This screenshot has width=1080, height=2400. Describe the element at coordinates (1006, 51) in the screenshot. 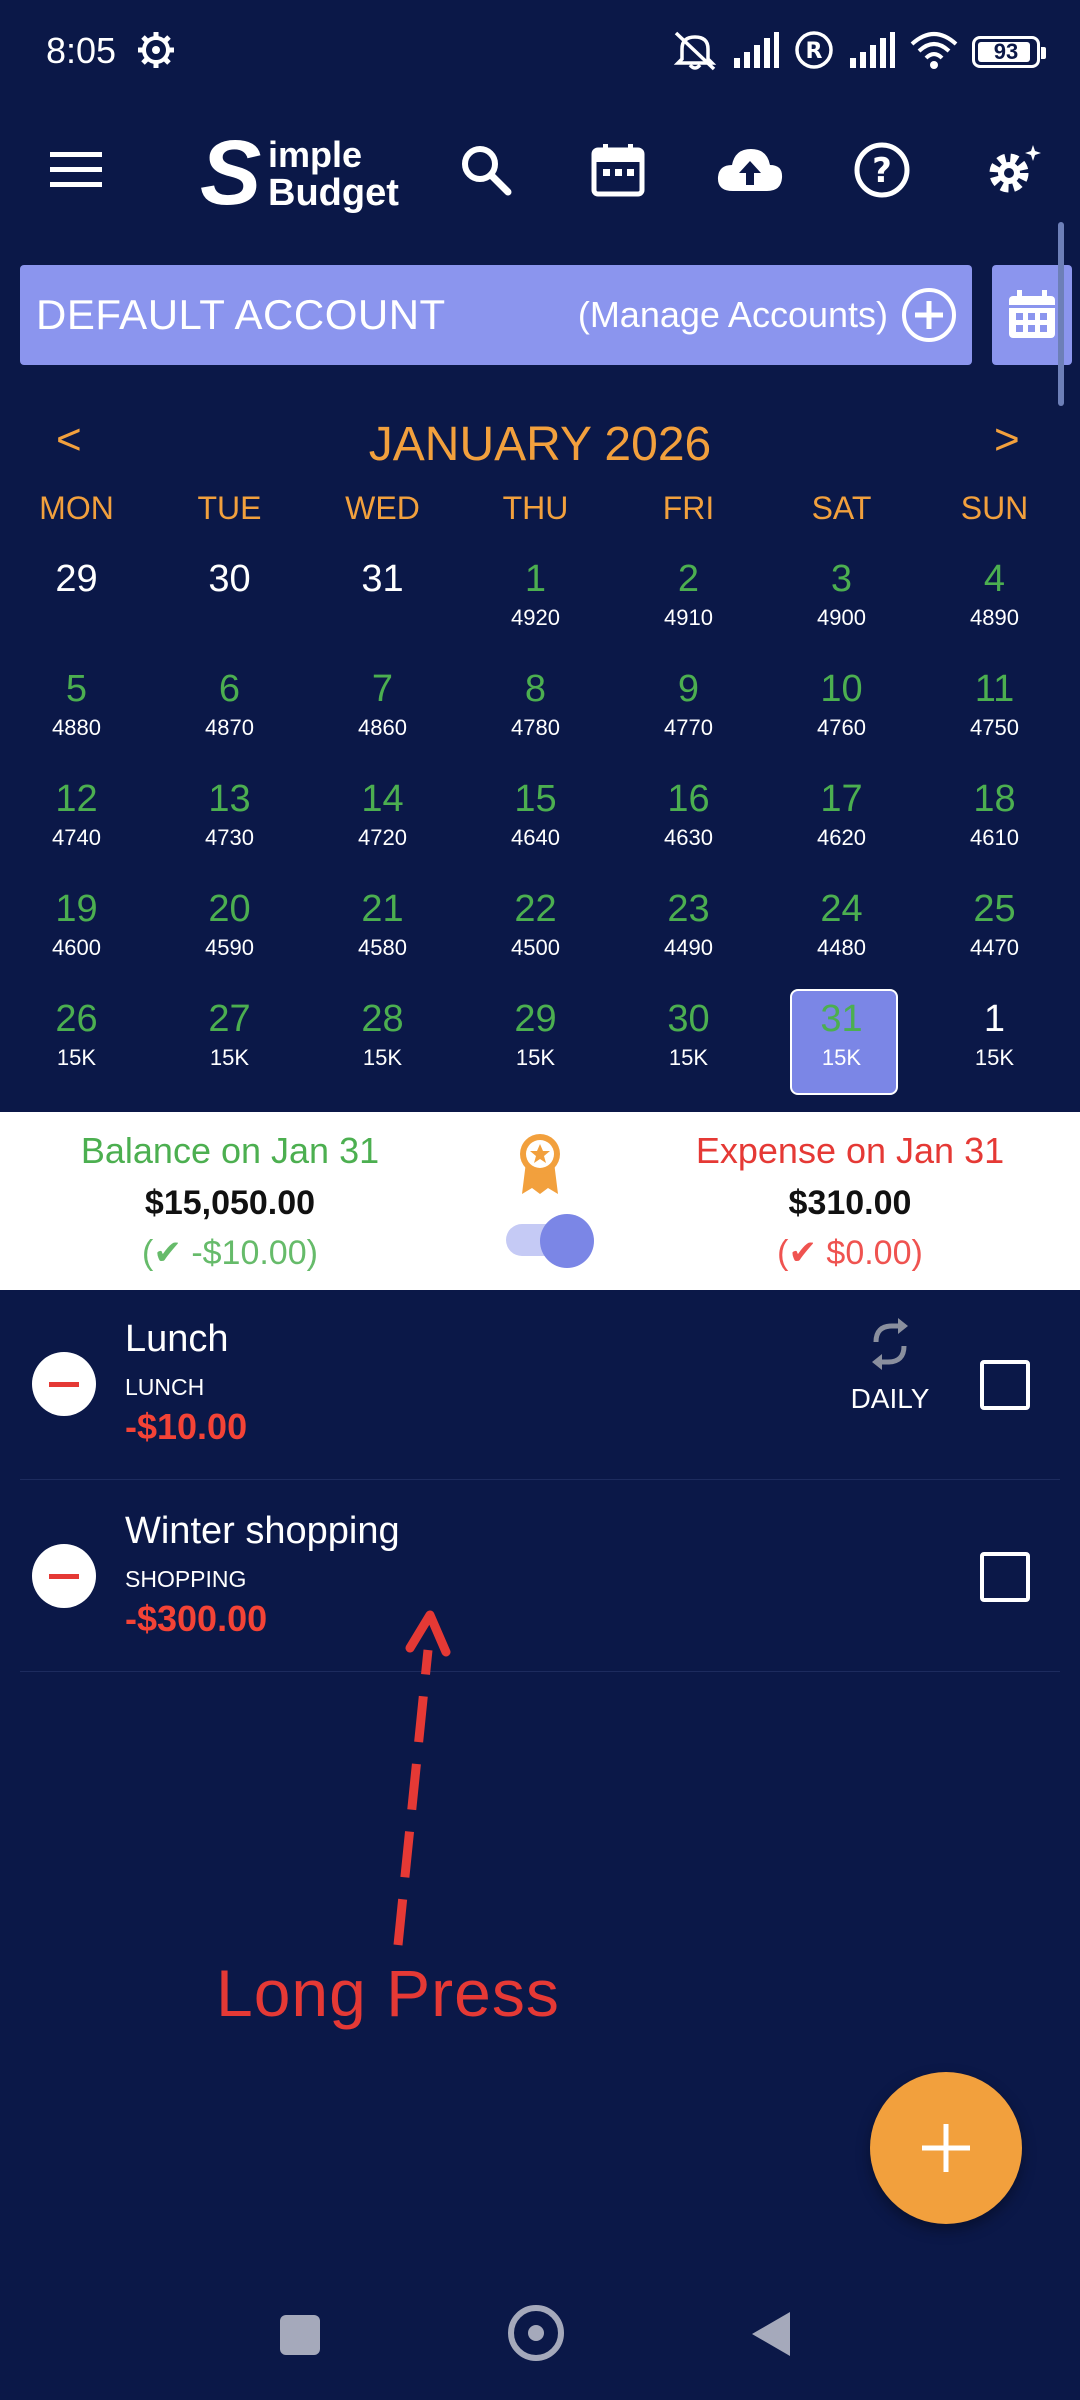

I see `battery-level: 93` at that location.